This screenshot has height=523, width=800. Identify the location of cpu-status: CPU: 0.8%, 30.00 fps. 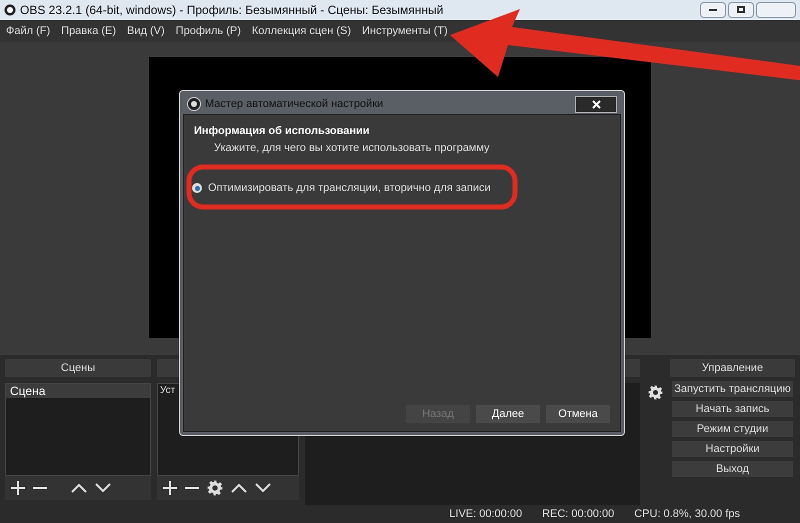
(687, 514).